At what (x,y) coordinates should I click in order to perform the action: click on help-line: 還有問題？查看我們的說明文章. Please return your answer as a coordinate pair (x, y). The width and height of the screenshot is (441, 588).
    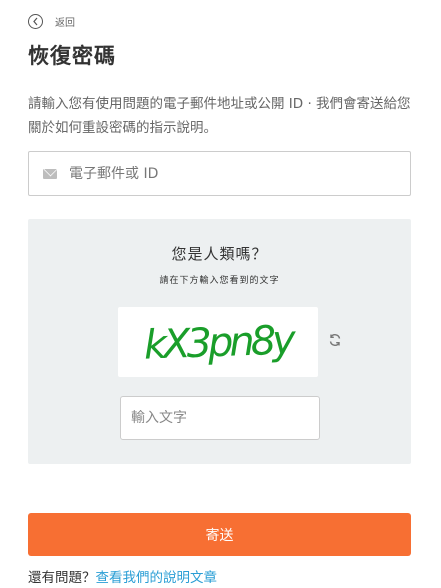
    Looking at the image, I should click on (122, 576).